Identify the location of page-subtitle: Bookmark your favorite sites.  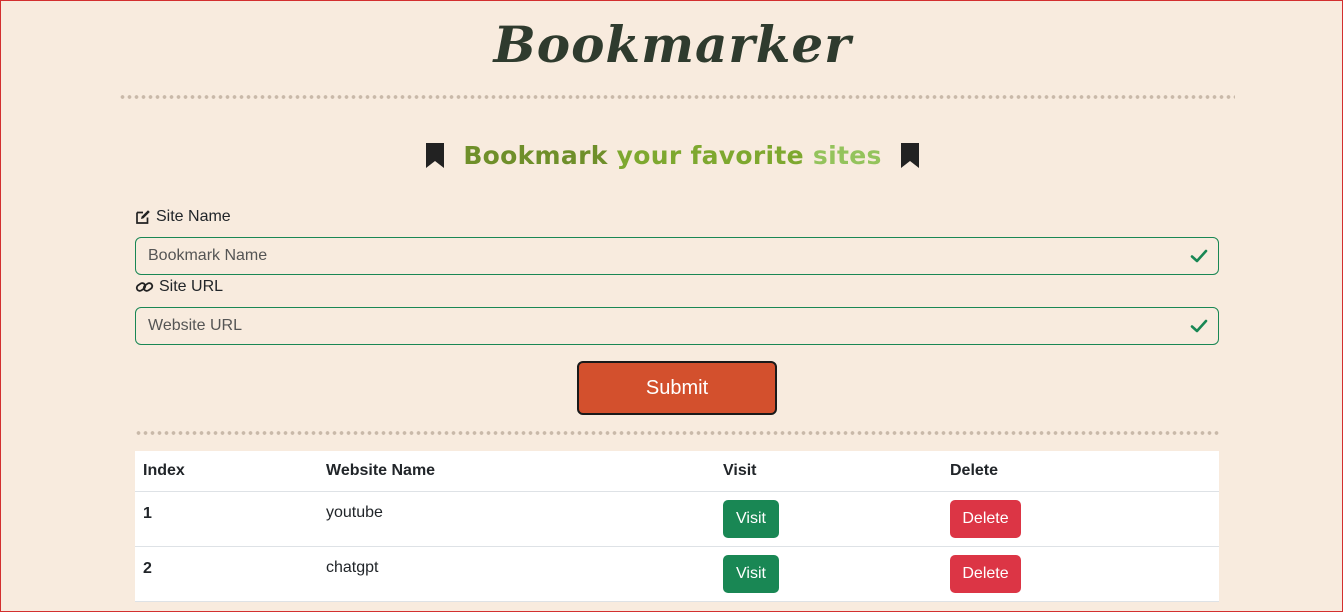
(672, 155).